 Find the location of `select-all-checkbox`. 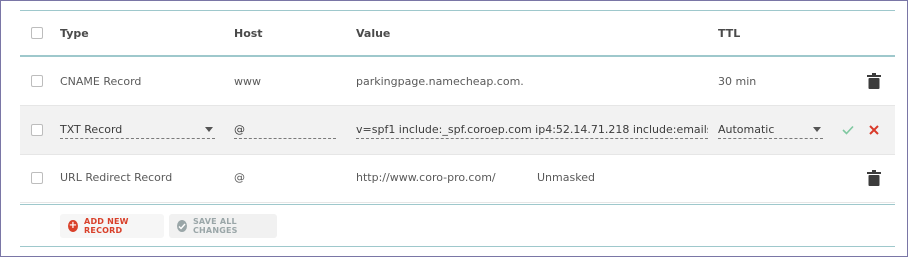

select-all-checkbox is located at coordinates (37, 33).